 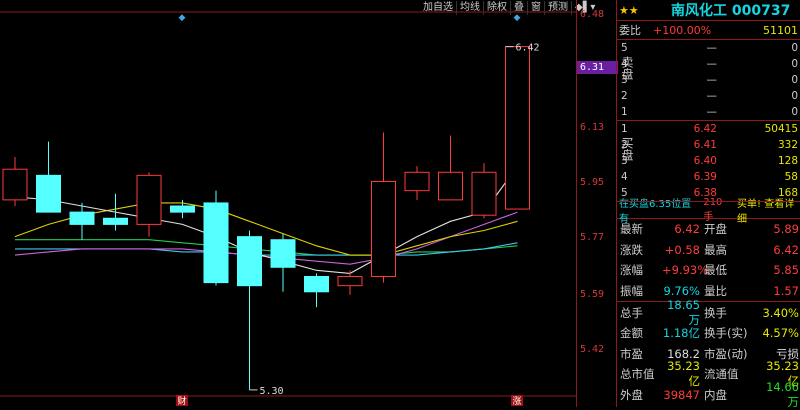 I want to click on stat-value: 14.66万, so click(x=782, y=395).